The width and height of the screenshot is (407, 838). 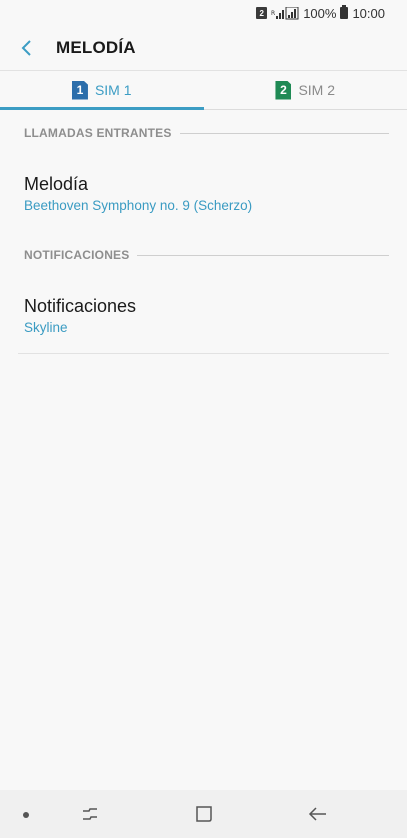 I want to click on back-arrow-icon, so click(x=26, y=48).